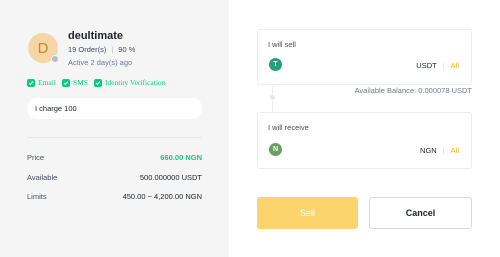 The height and width of the screenshot is (257, 500). Describe the element at coordinates (37, 196) in the screenshot. I see `detail-label: Limits` at that location.